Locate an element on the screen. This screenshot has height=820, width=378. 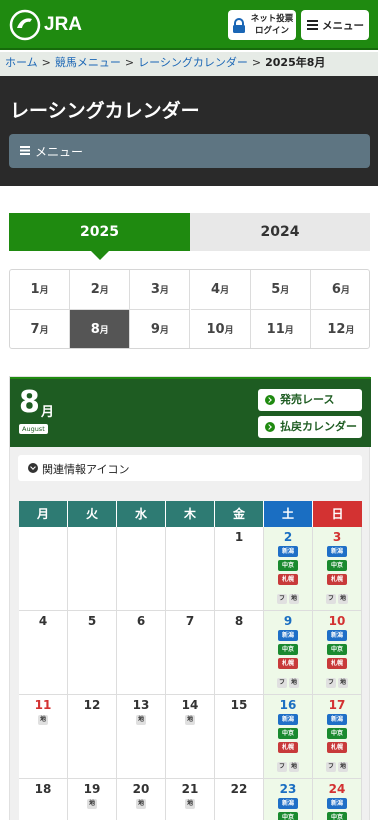
day-15: 15 is located at coordinates (239, 737).